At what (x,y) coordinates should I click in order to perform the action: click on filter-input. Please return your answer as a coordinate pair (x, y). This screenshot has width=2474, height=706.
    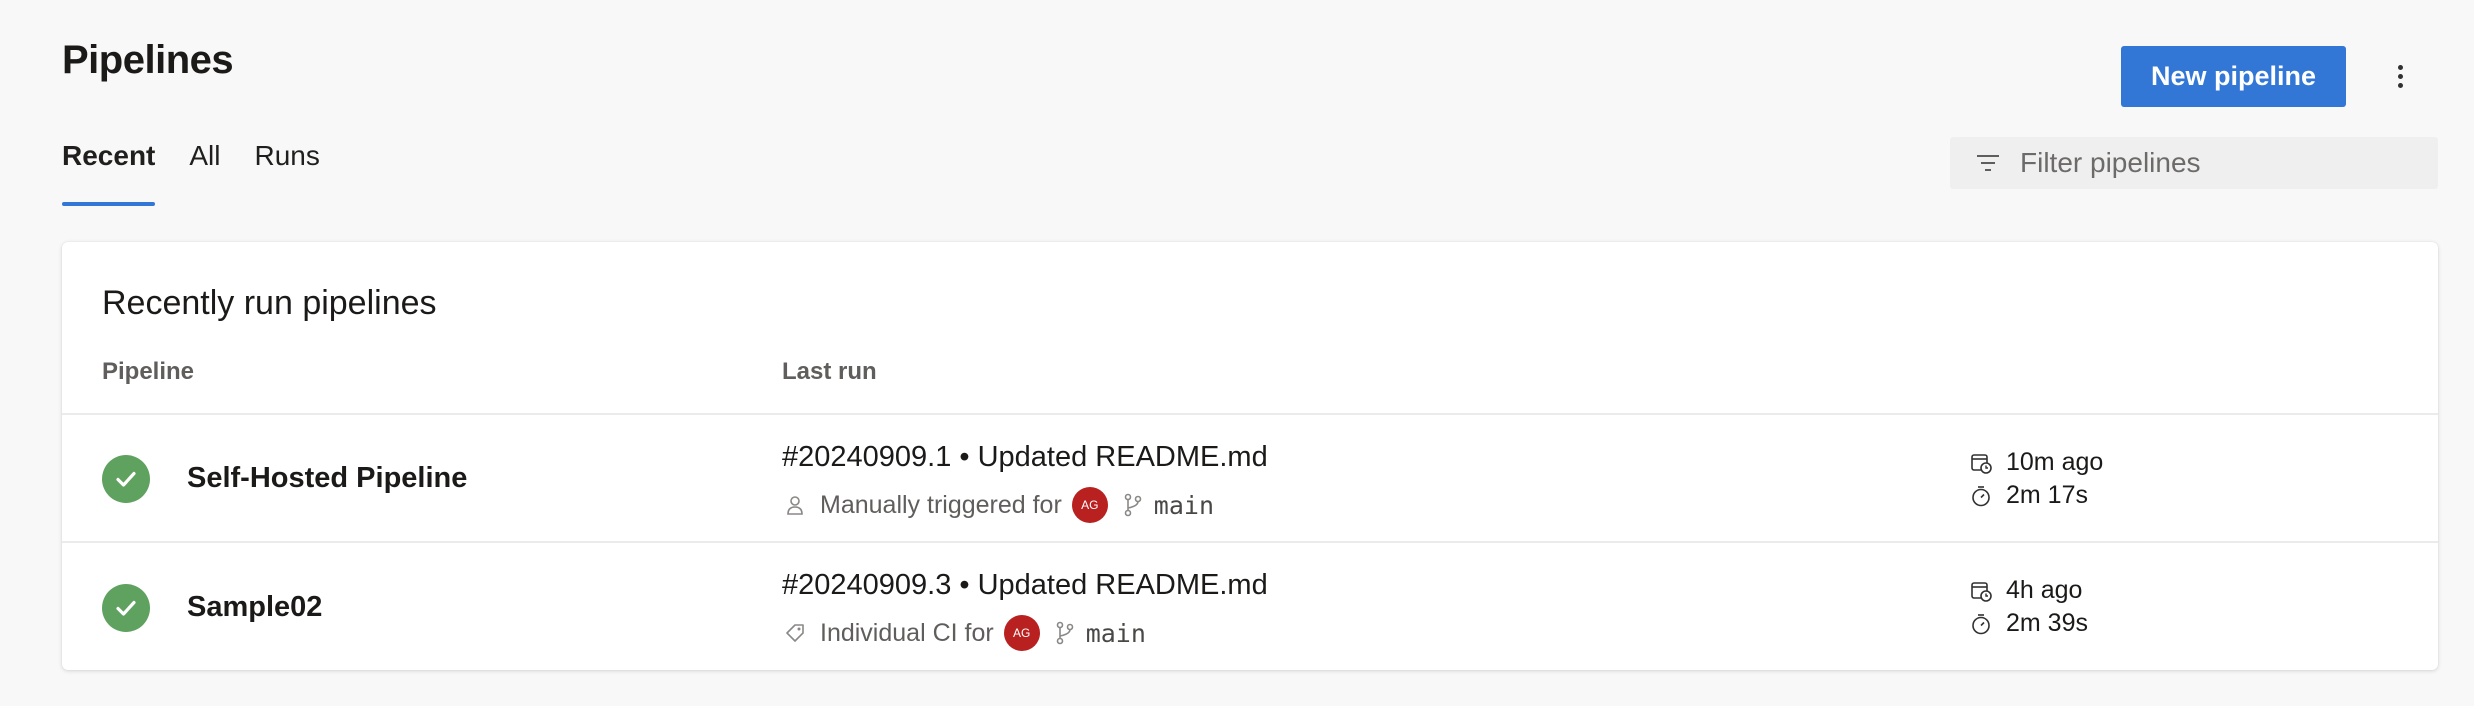
    Looking at the image, I should click on (2220, 163).